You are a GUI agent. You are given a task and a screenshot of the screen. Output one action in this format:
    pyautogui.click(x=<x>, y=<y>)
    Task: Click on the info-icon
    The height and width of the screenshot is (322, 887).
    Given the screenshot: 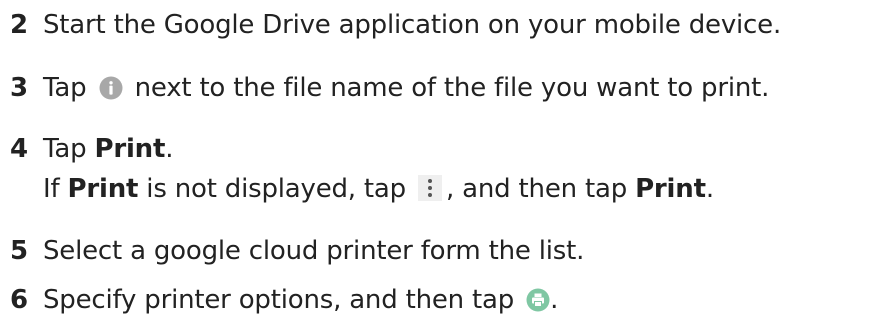 What is the action you would take?
    pyautogui.click(x=111, y=88)
    